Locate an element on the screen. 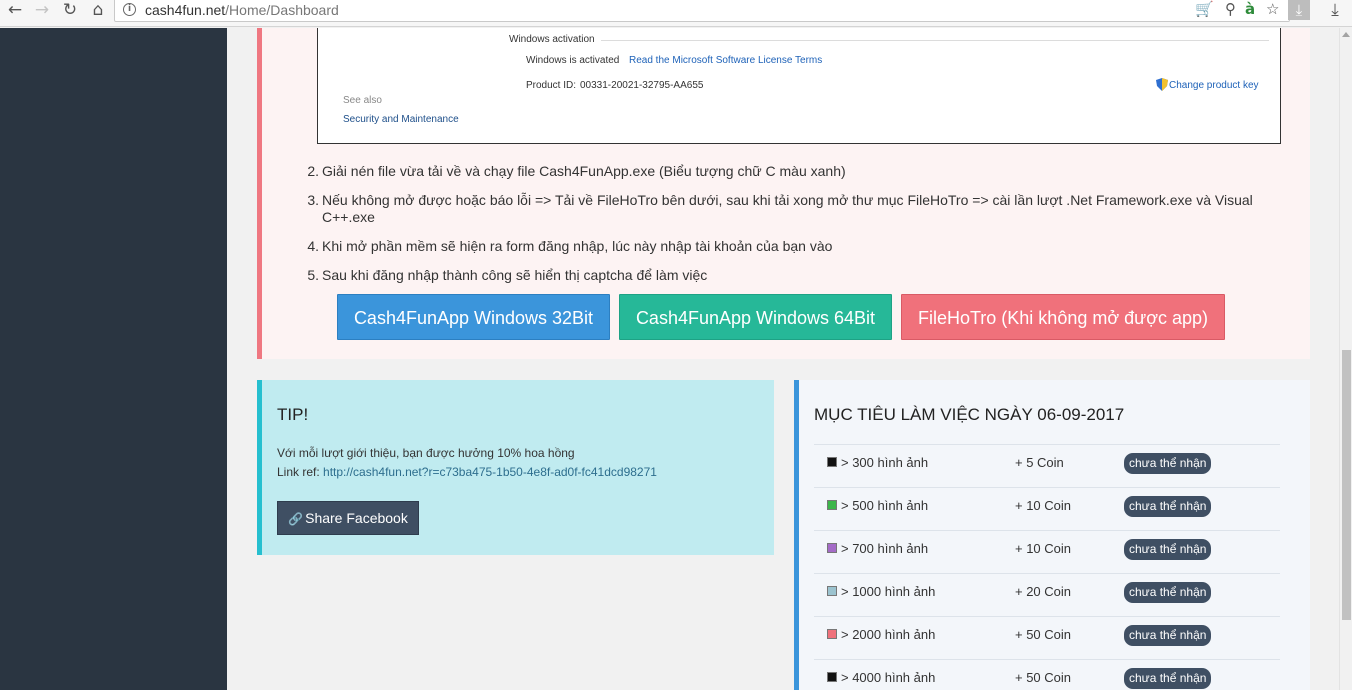  goal-row: > 1000 hình ảnh + 20 Coin chưa thể nhận is located at coordinates (1047, 594).